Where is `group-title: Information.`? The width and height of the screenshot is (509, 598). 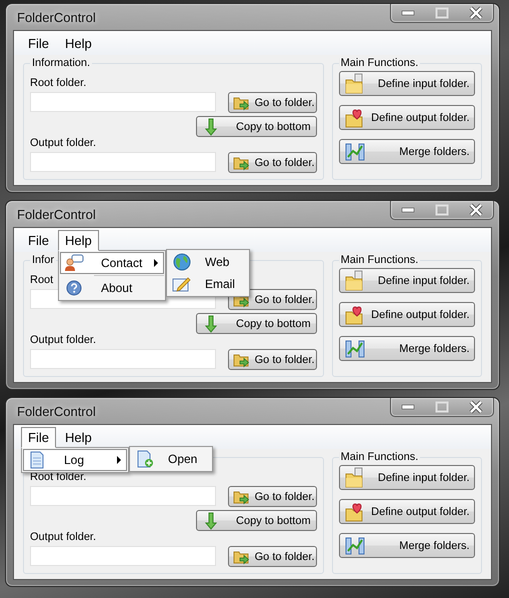
group-title: Information. is located at coordinates (61, 63).